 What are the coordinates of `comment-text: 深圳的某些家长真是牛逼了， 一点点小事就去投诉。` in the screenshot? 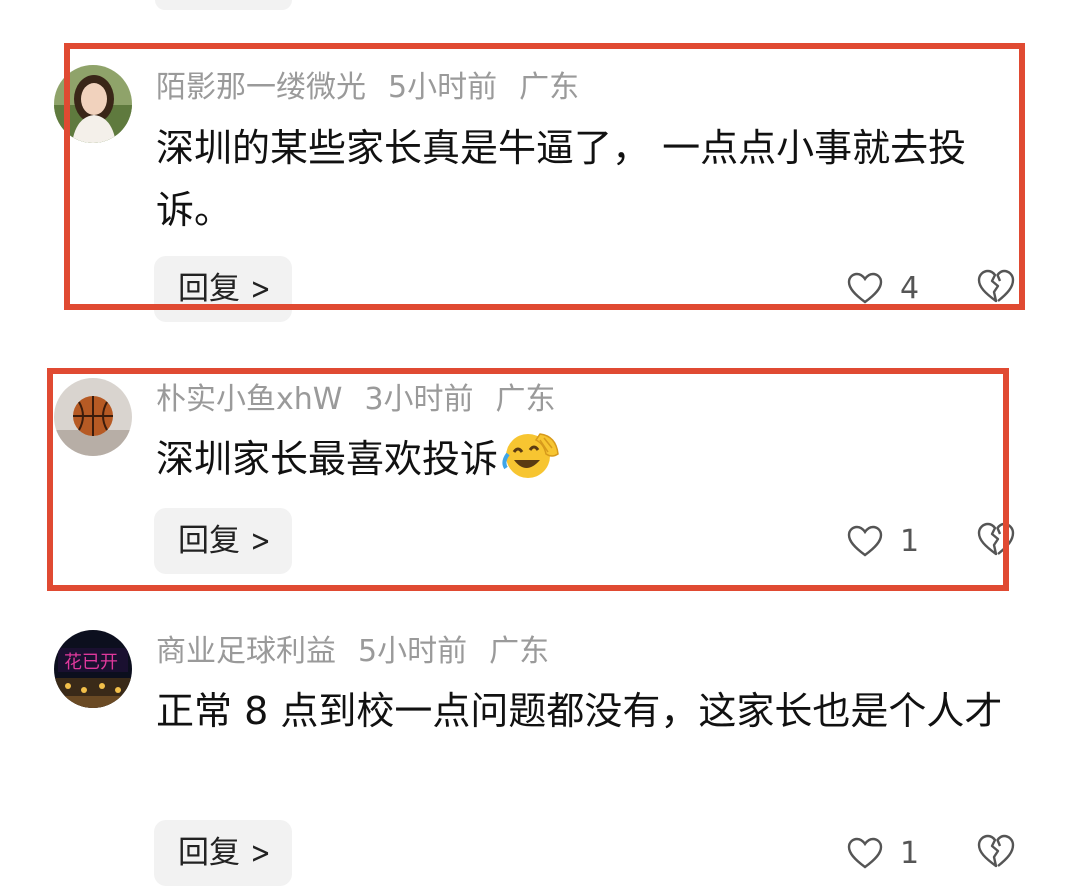 It's located at (561, 179).